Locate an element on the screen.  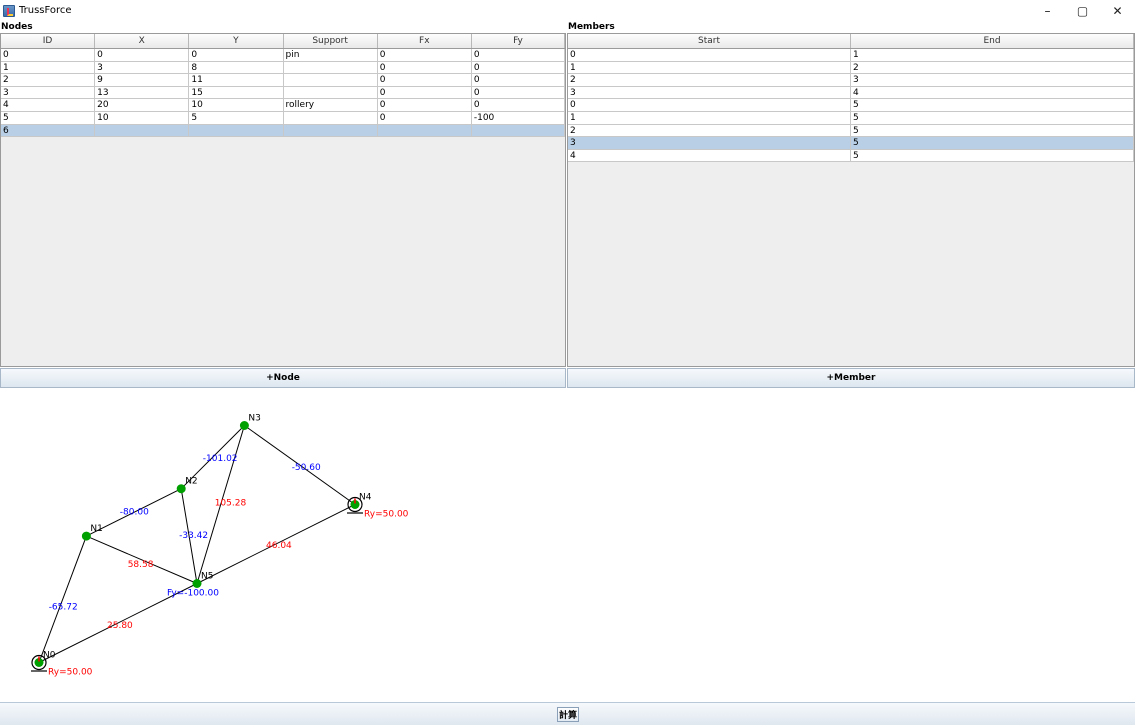
member-table-row: 45 is located at coordinates (851, 156).